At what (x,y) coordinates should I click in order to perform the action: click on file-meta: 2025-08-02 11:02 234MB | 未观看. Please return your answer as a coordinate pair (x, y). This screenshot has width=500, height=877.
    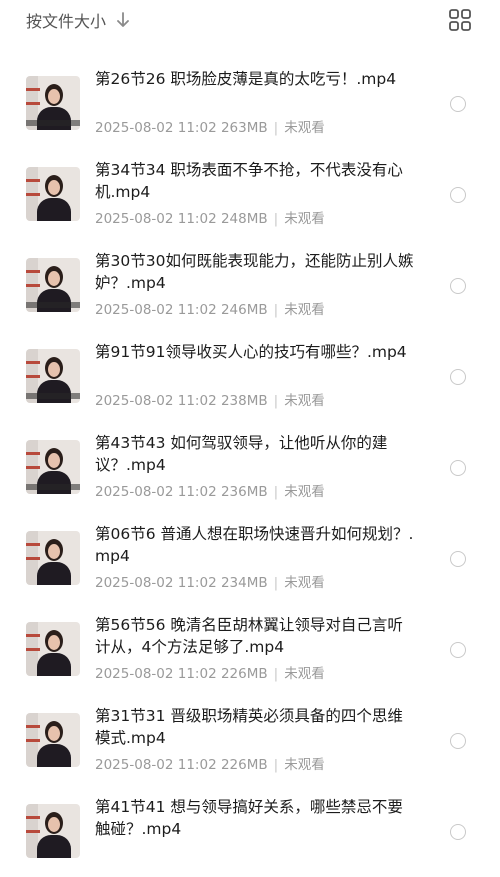
    Looking at the image, I should click on (210, 583).